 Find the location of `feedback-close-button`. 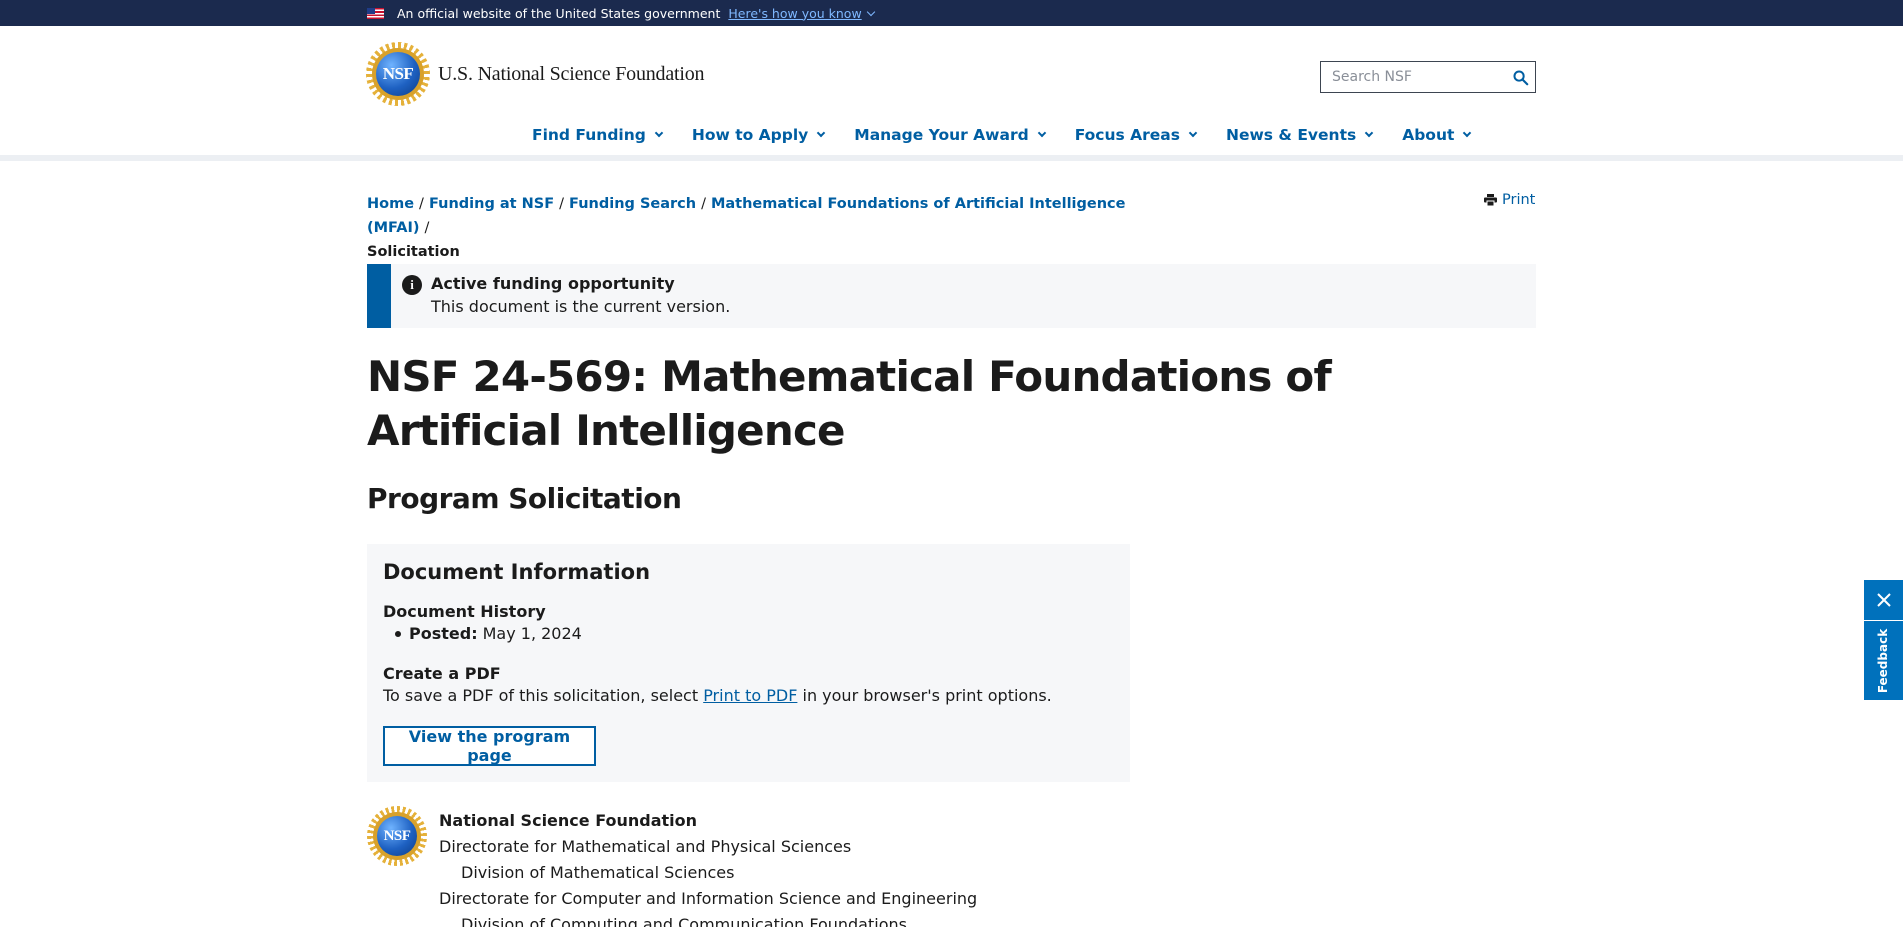

feedback-close-button is located at coordinates (1883, 600).